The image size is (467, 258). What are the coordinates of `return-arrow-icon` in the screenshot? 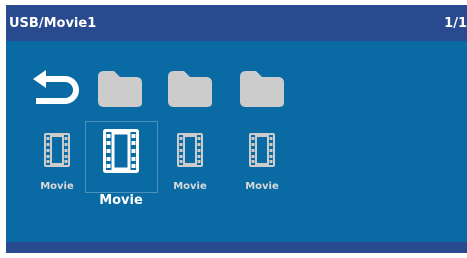 It's located at (56, 87).